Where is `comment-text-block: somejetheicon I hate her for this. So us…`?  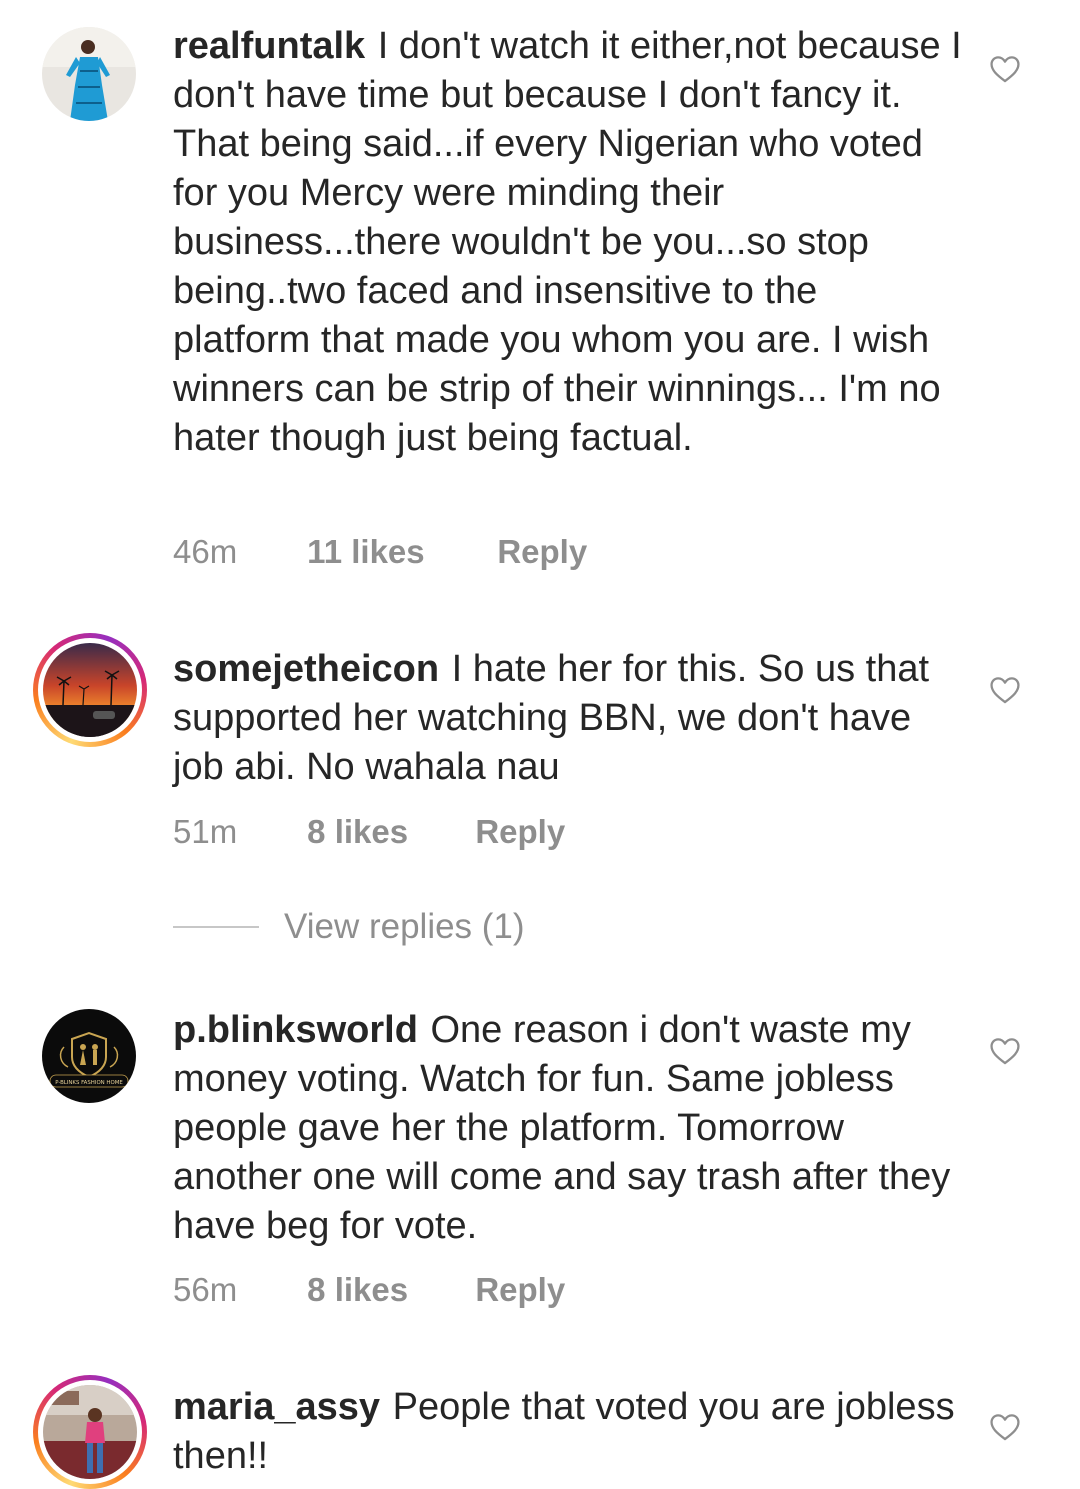 comment-text-block: somejetheicon I hate her for this. So us… is located at coordinates (568, 718).